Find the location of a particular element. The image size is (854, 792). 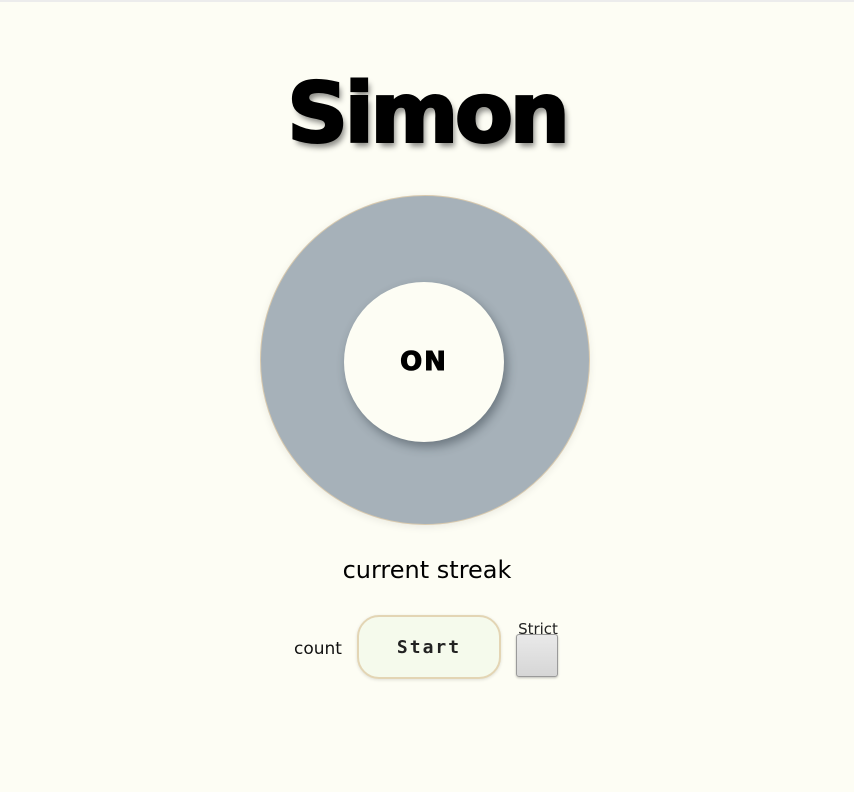

power-on-label: ON is located at coordinates (424, 362).